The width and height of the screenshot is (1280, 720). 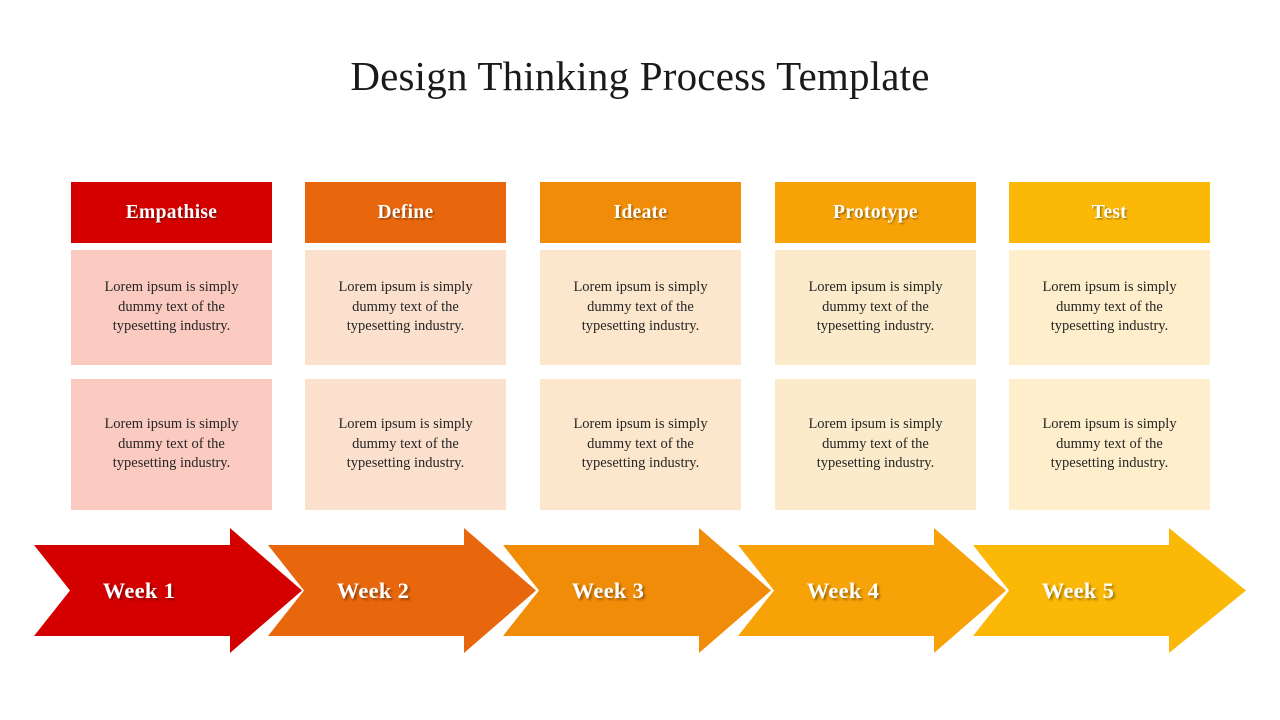 I want to click on stage-header-ideate: Ideate, so click(x=640, y=212).